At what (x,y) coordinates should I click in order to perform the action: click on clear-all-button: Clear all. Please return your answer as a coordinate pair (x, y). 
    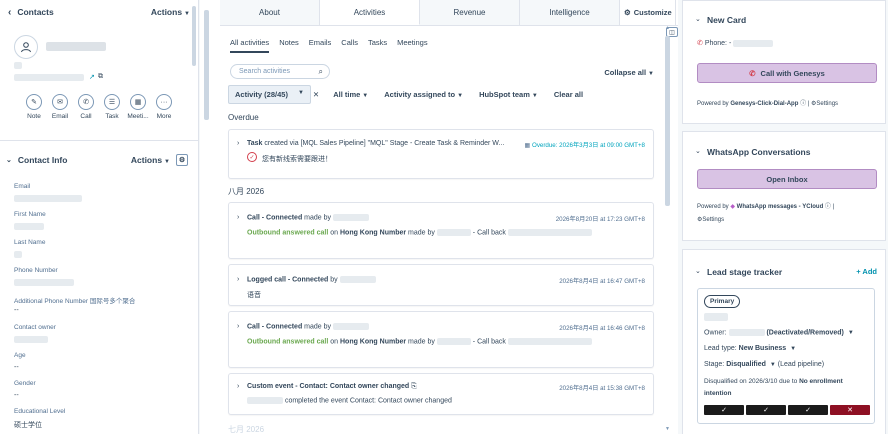
    Looking at the image, I should click on (568, 94).